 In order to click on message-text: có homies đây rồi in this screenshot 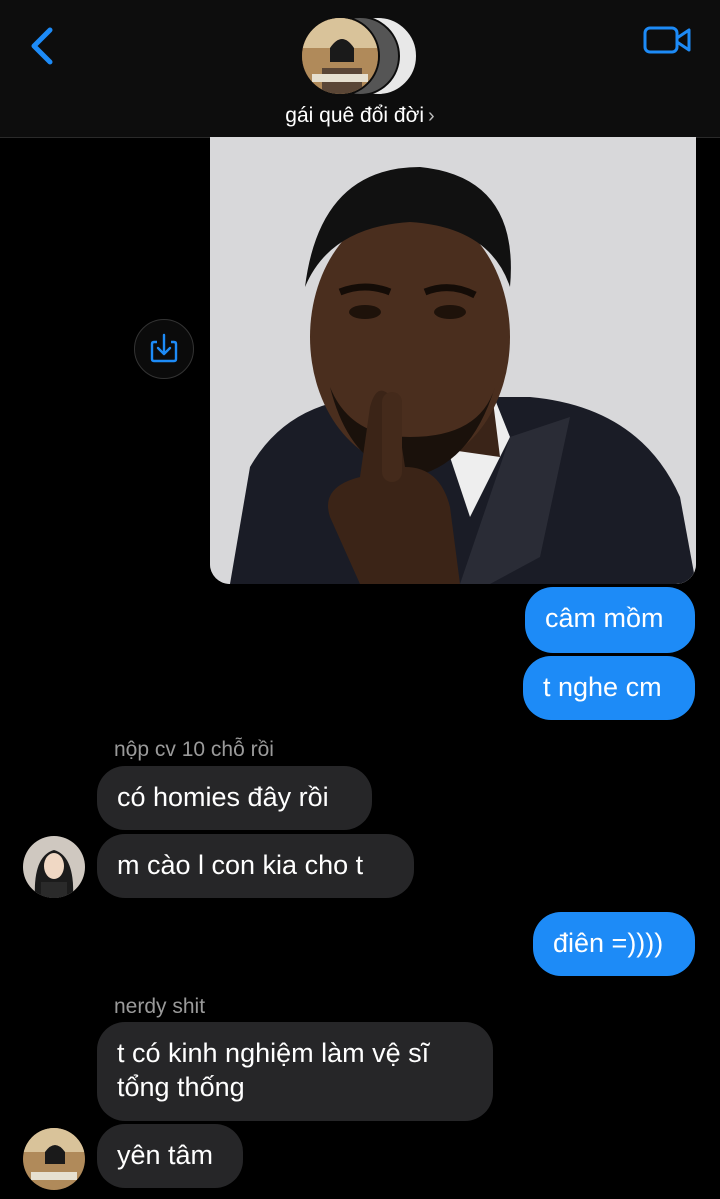, I will do `click(223, 797)`.